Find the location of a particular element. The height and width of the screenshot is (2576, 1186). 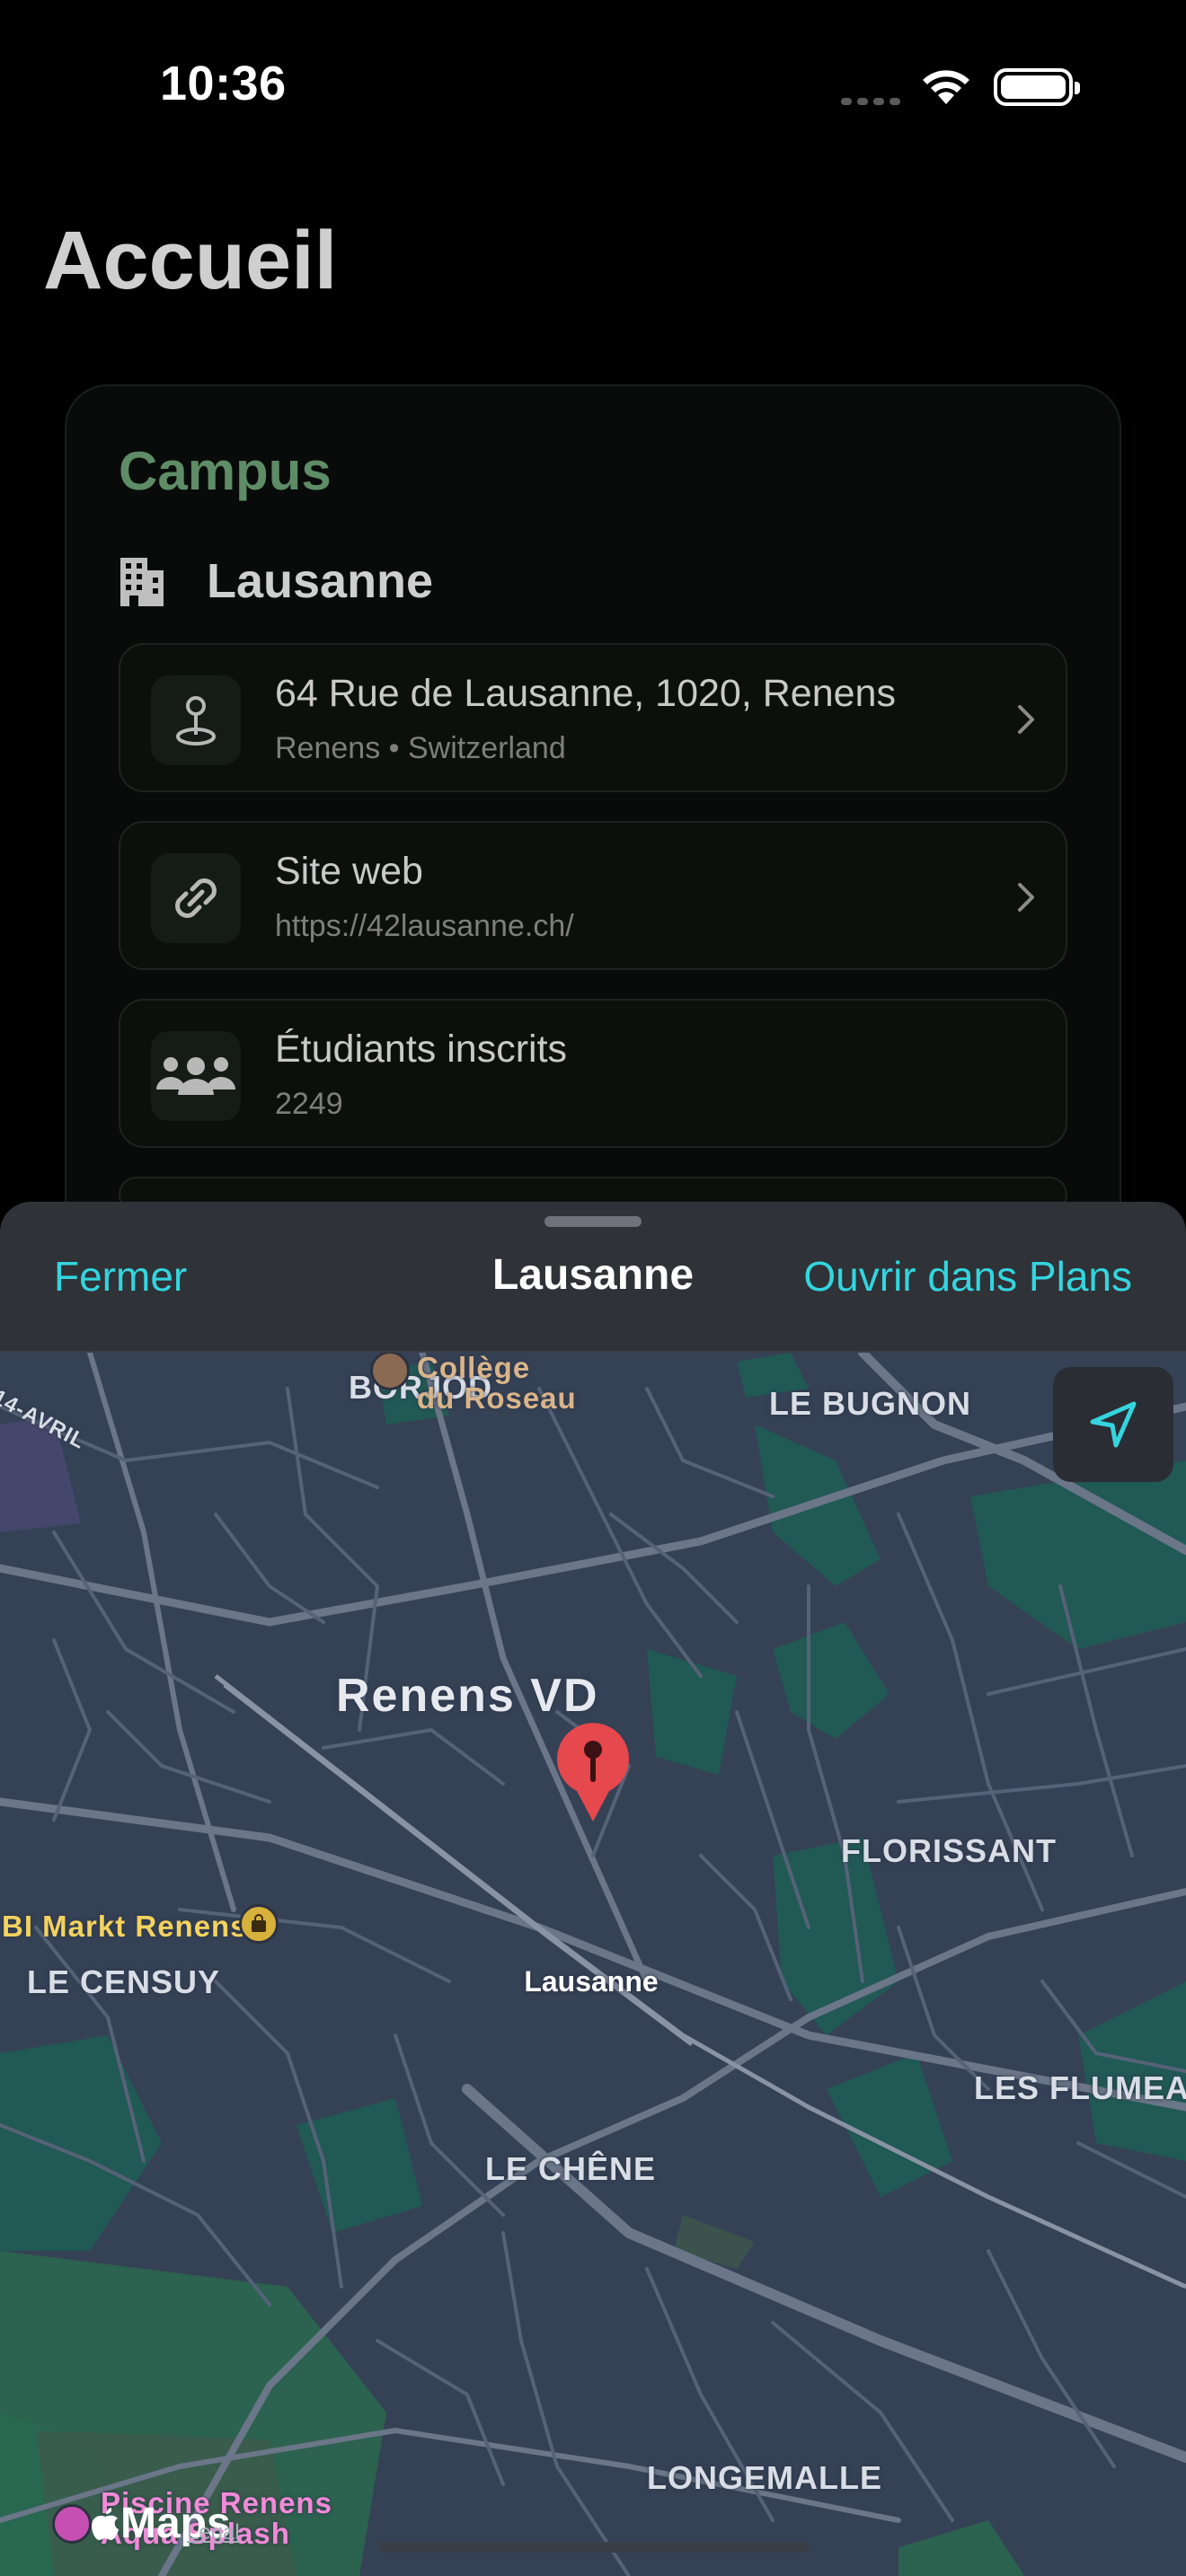

page-title: Accueil is located at coordinates (190, 260).